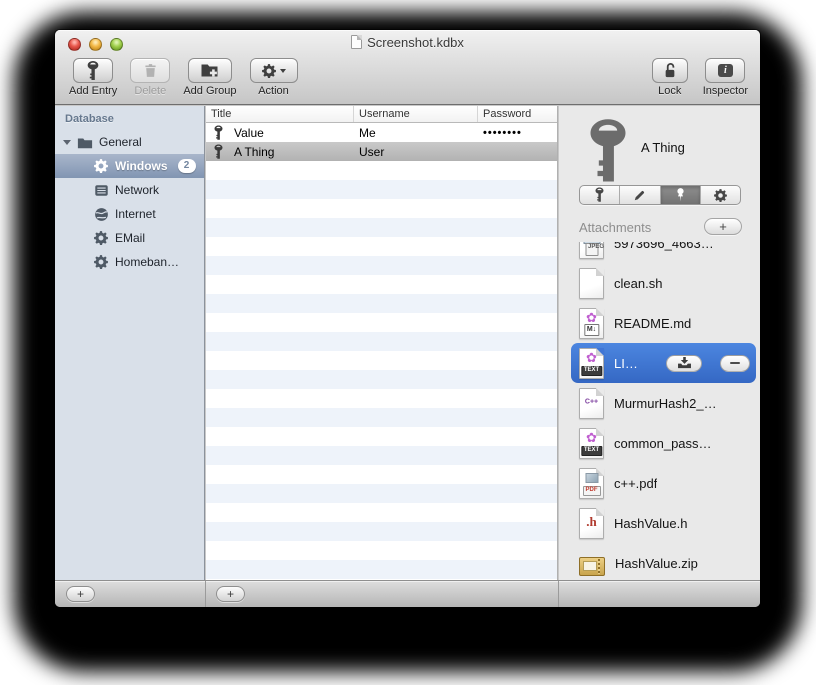 This screenshot has width=816, height=685. I want to click on cpp-file-icon: C++, so click(591, 403).